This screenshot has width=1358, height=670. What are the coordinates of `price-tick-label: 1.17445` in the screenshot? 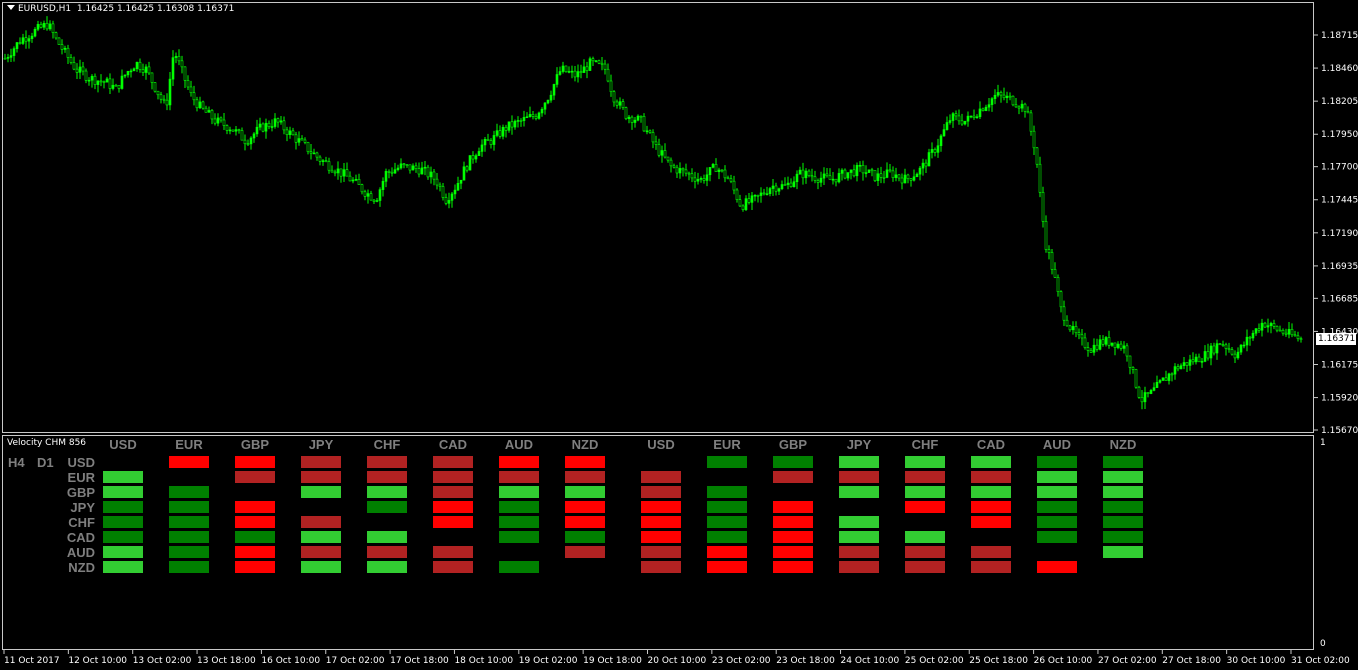 It's located at (1339, 201).